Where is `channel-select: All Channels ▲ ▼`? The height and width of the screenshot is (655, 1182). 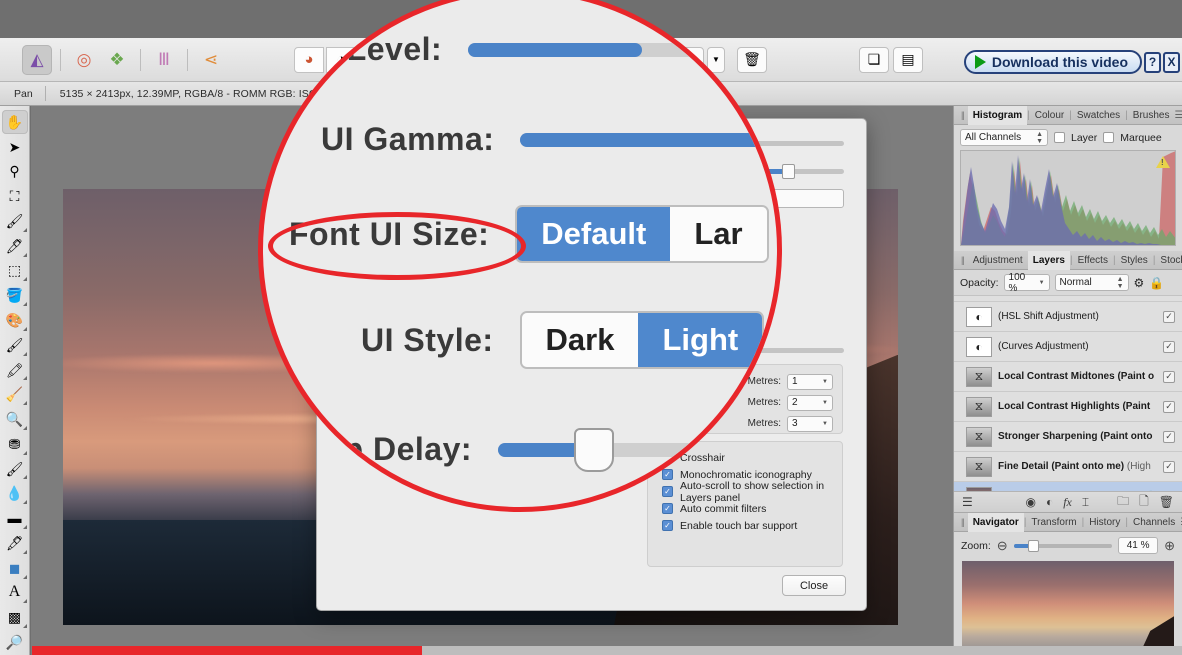 channel-select: All Channels ▲ ▼ is located at coordinates (1004, 137).